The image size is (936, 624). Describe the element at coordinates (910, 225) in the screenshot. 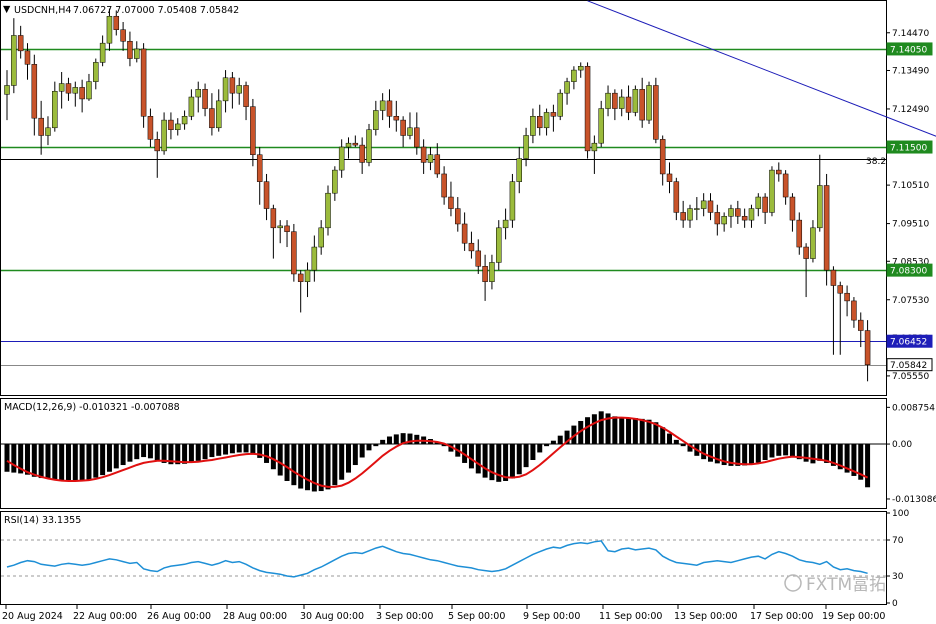

I see `price-tick-label: 7.09510` at that location.